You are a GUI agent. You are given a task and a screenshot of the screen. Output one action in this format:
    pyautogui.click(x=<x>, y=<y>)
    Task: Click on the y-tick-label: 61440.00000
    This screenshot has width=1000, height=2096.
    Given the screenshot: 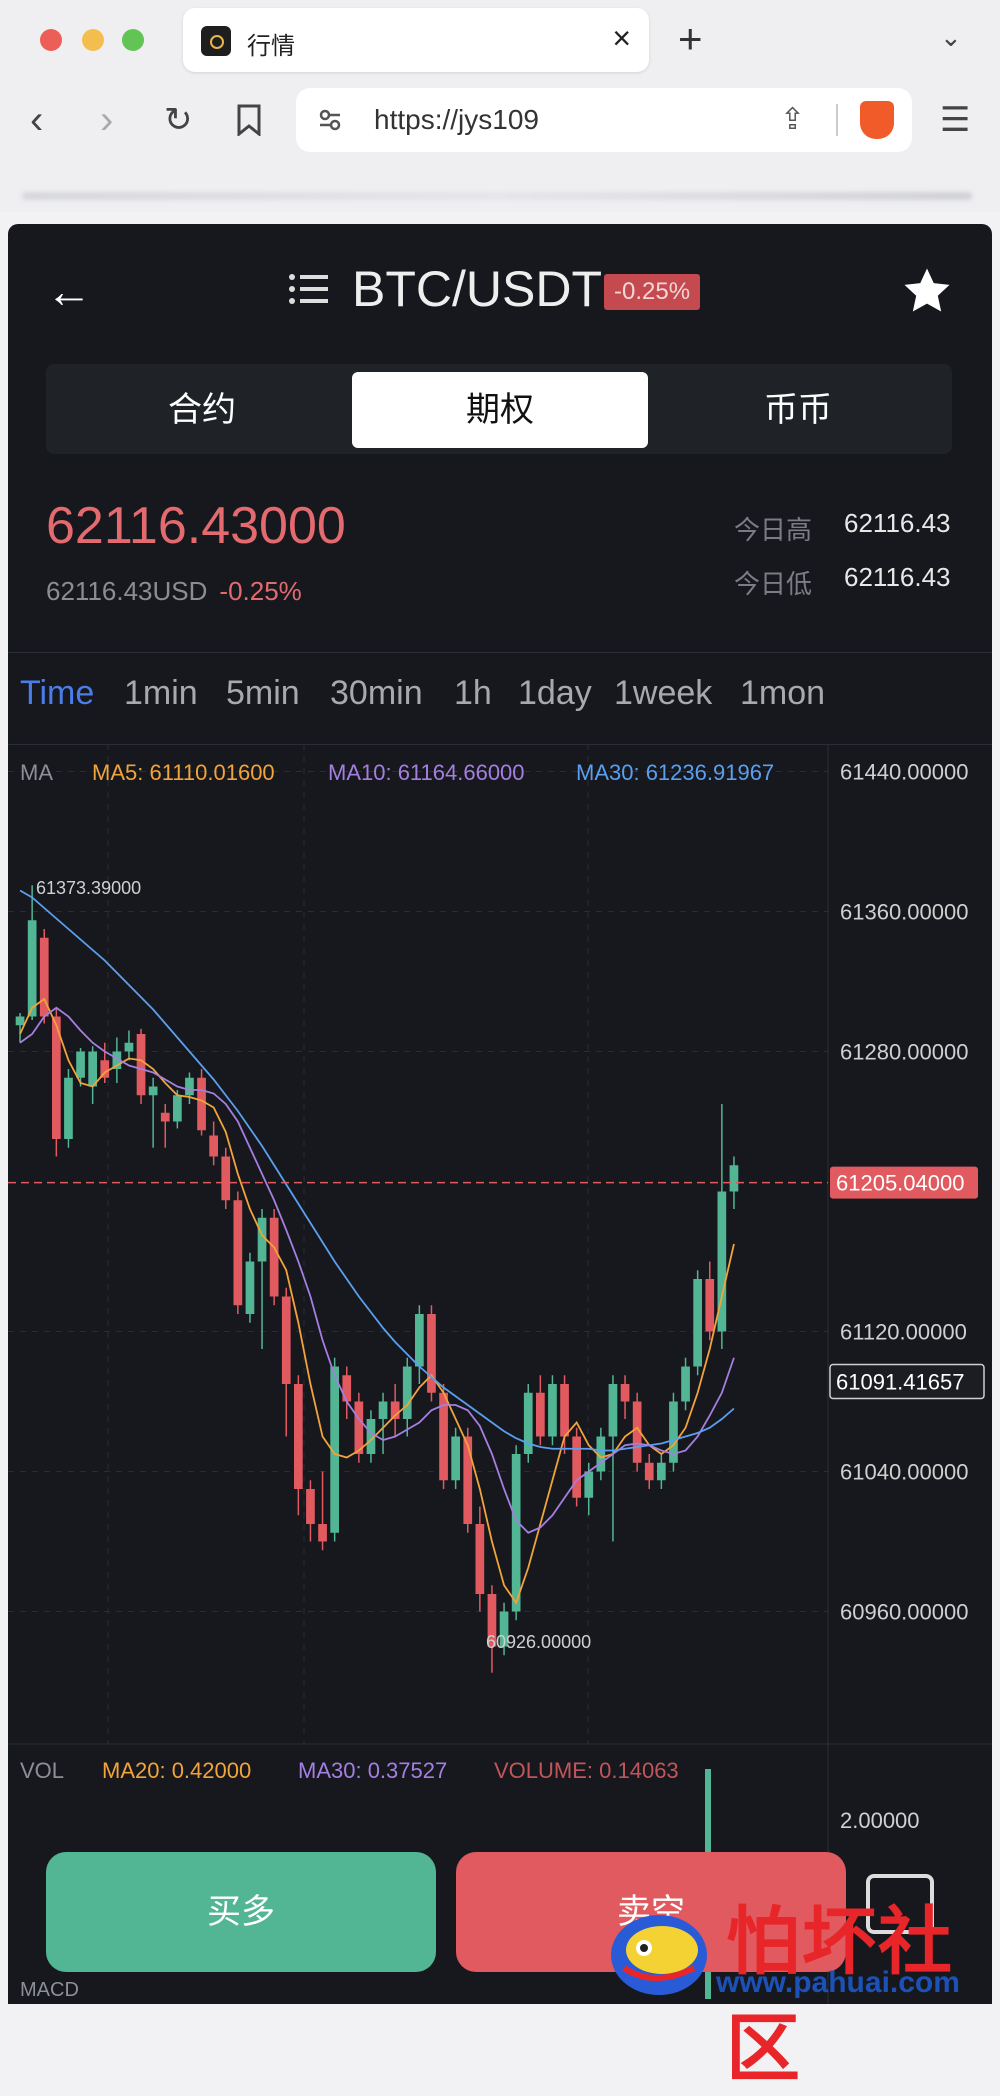 What is the action you would take?
    pyautogui.click(x=904, y=772)
    